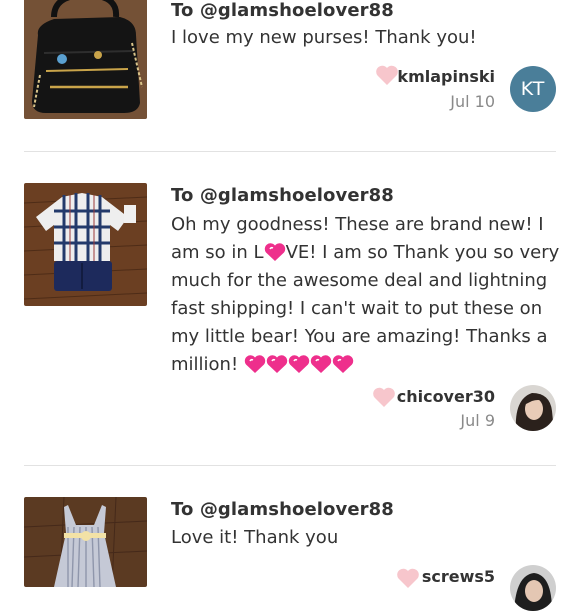 The width and height of the screenshot is (580, 611). I want to click on review-message: Love it! Thank you, so click(255, 537).